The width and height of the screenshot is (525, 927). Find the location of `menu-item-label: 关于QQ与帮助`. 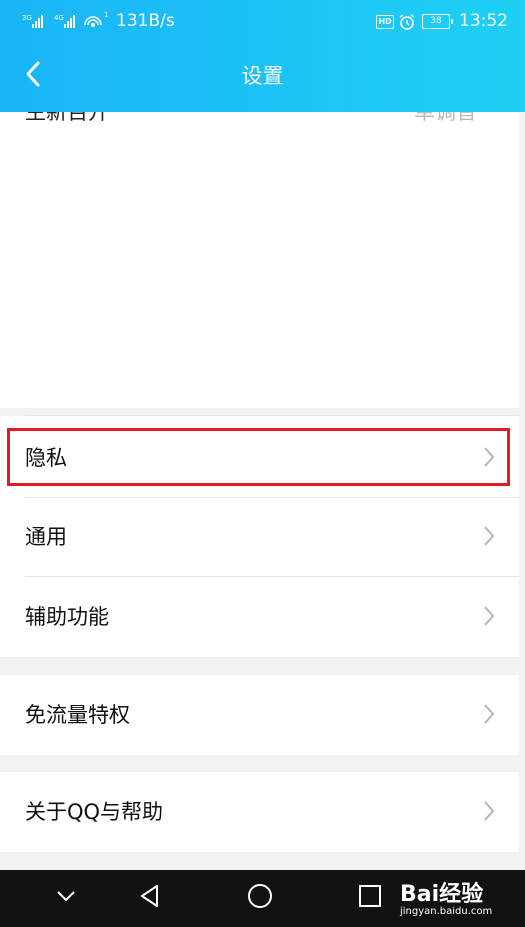

menu-item-label: 关于QQ与帮助 is located at coordinates (94, 812).